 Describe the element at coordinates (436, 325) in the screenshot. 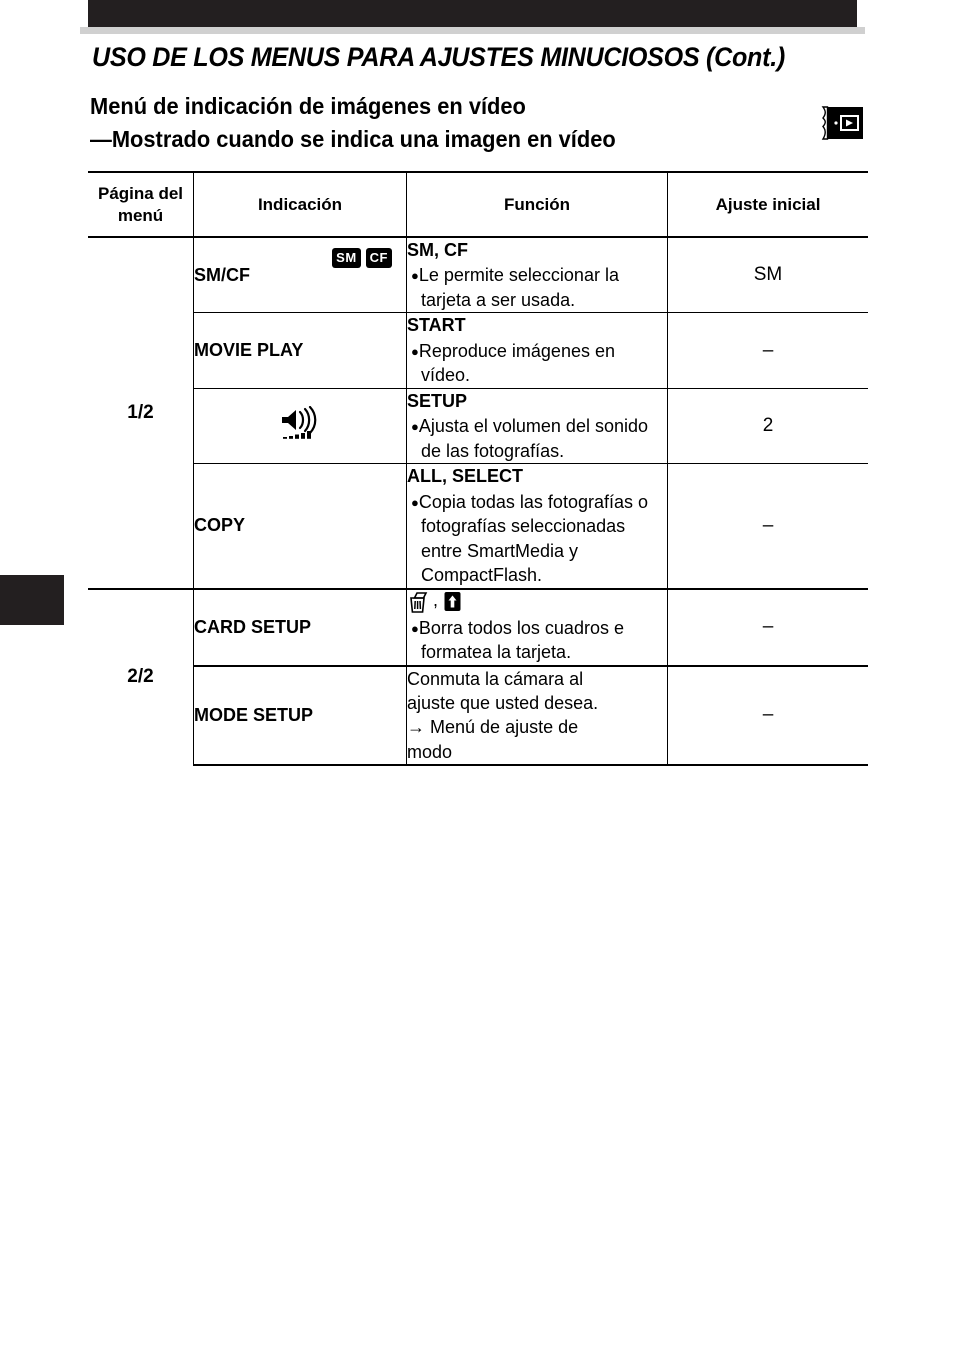

I see `function-heading: START` at that location.